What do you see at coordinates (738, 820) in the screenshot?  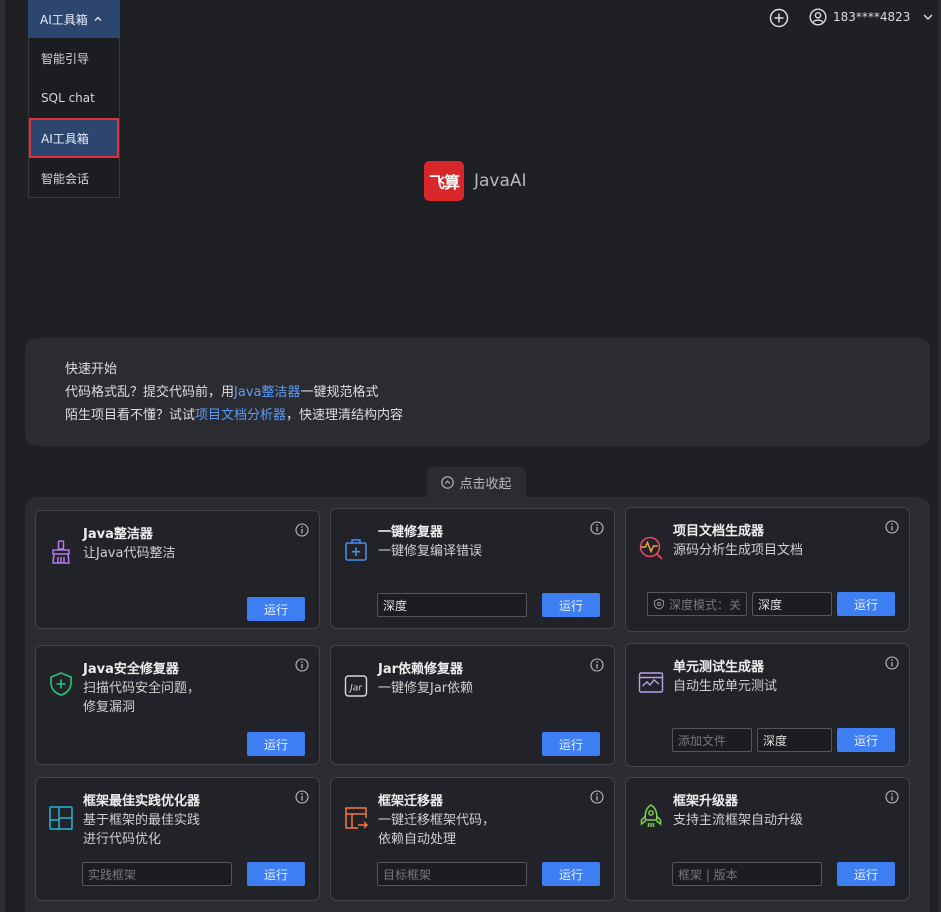 I see `card-desc: 支持主流框架自动升级` at bounding box center [738, 820].